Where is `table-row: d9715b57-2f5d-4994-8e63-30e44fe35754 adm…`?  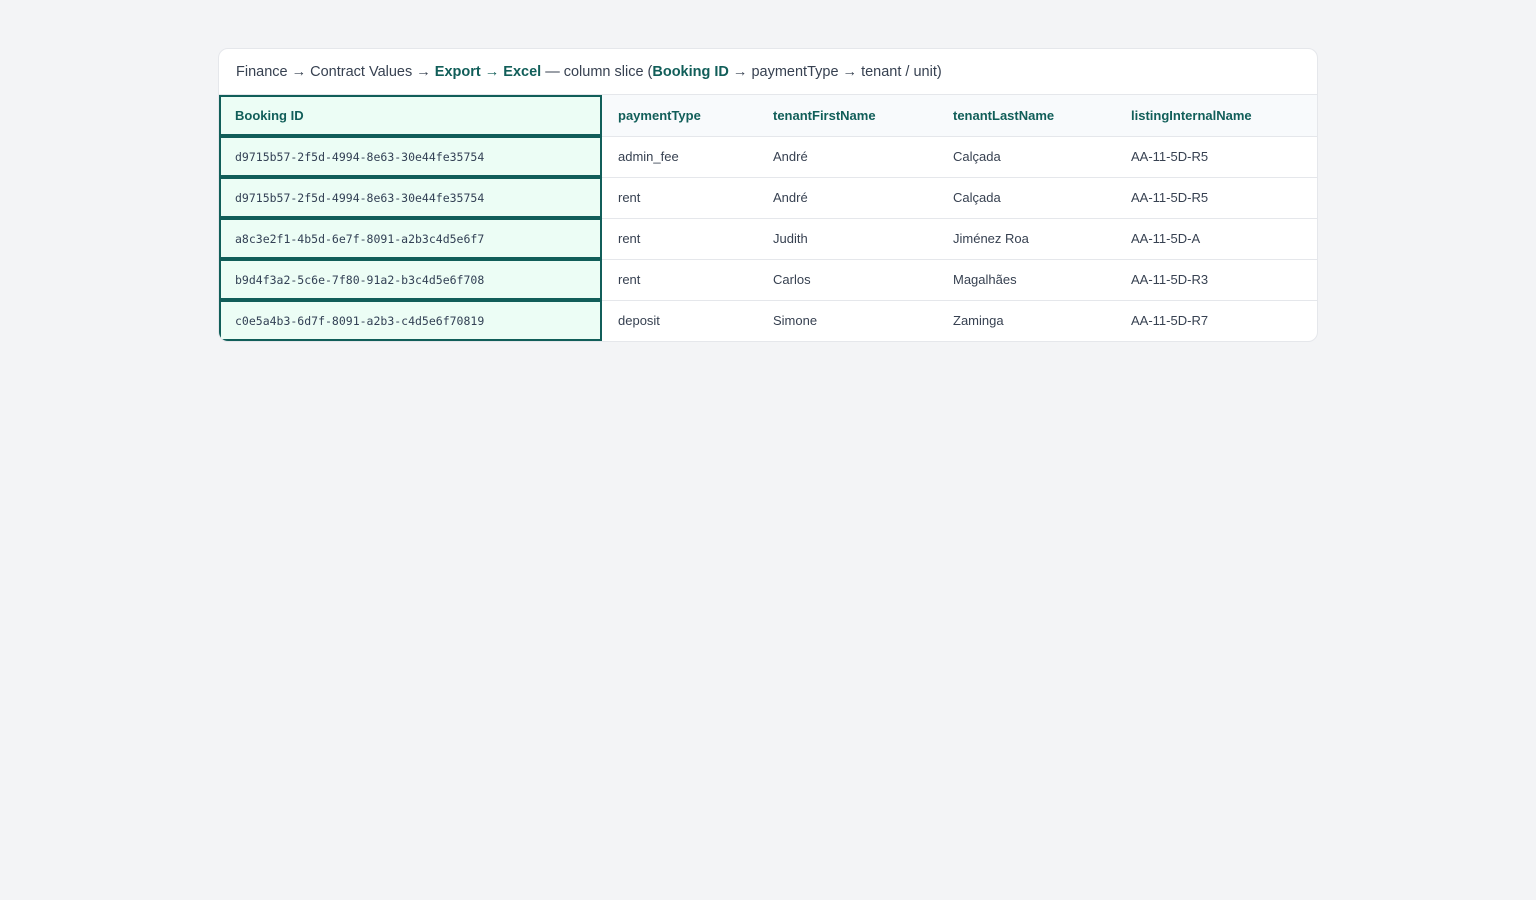 table-row: d9715b57-2f5d-4994-8e63-30e44fe35754 adm… is located at coordinates (768, 157).